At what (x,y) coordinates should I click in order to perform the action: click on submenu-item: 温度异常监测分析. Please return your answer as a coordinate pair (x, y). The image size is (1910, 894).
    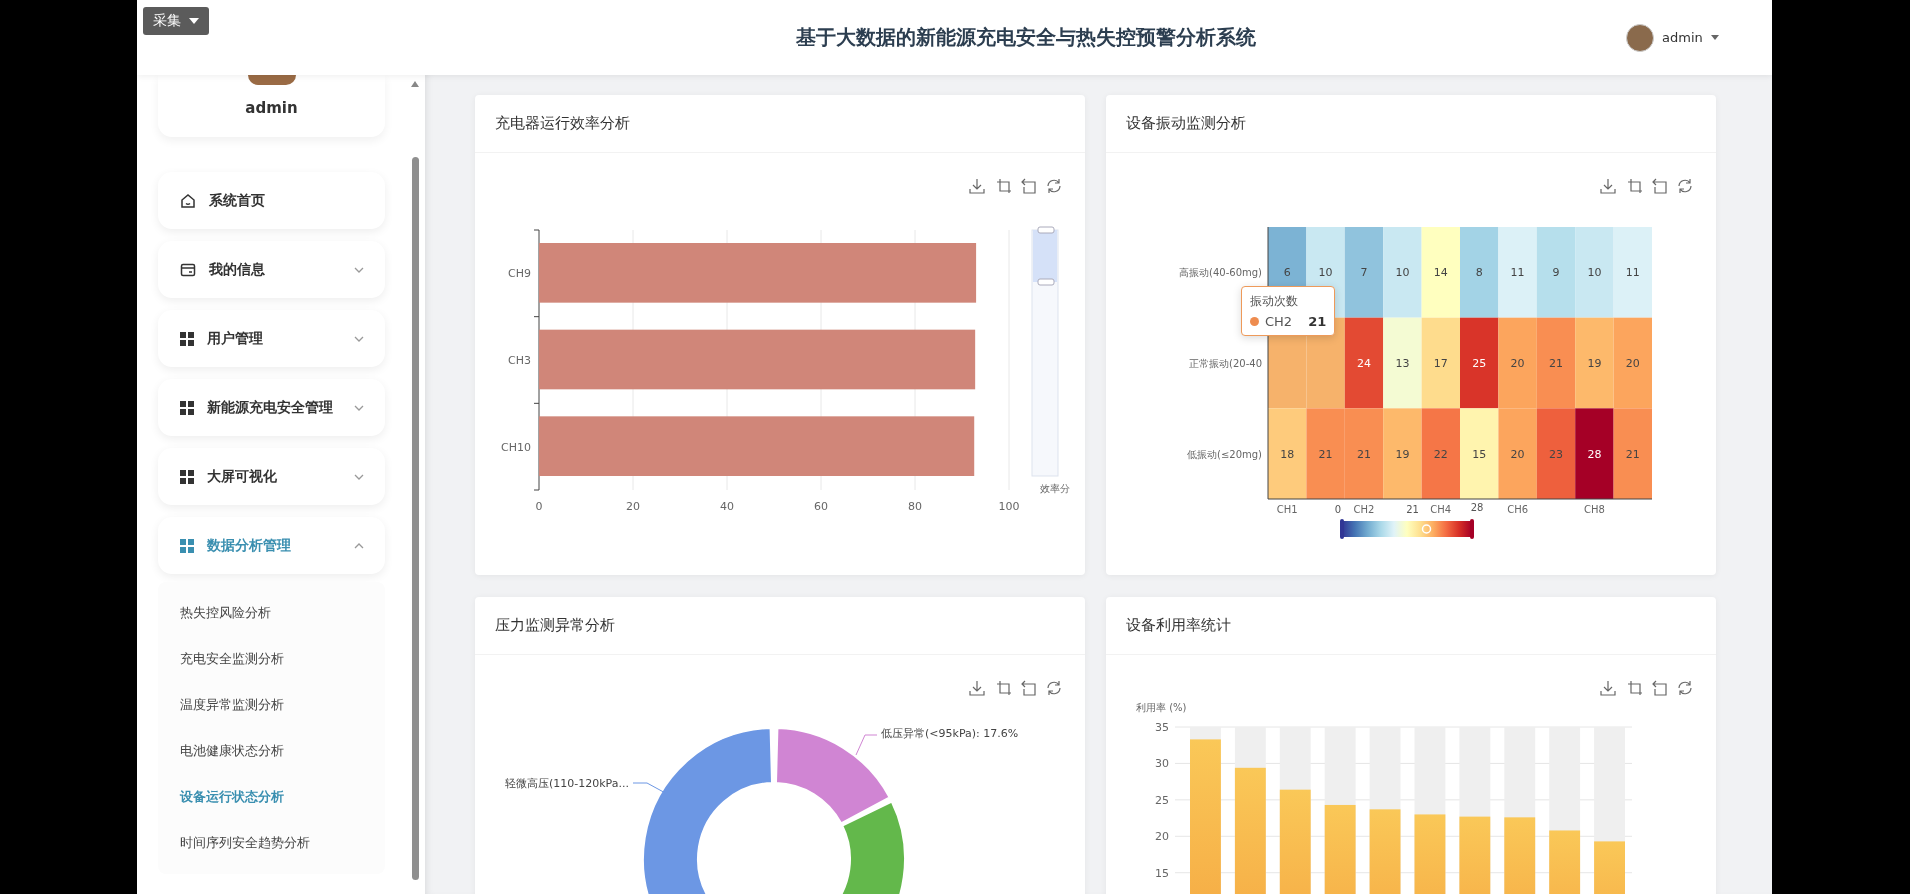
    Looking at the image, I should click on (271, 705).